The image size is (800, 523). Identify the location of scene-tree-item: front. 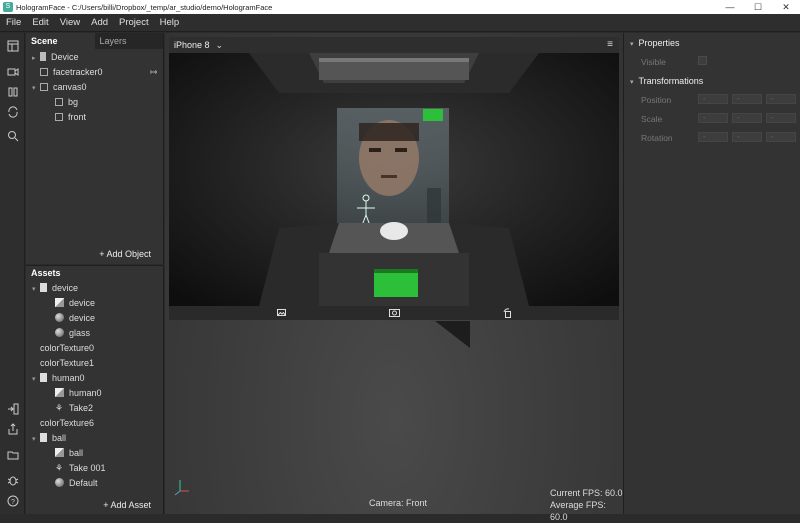
(66, 117).